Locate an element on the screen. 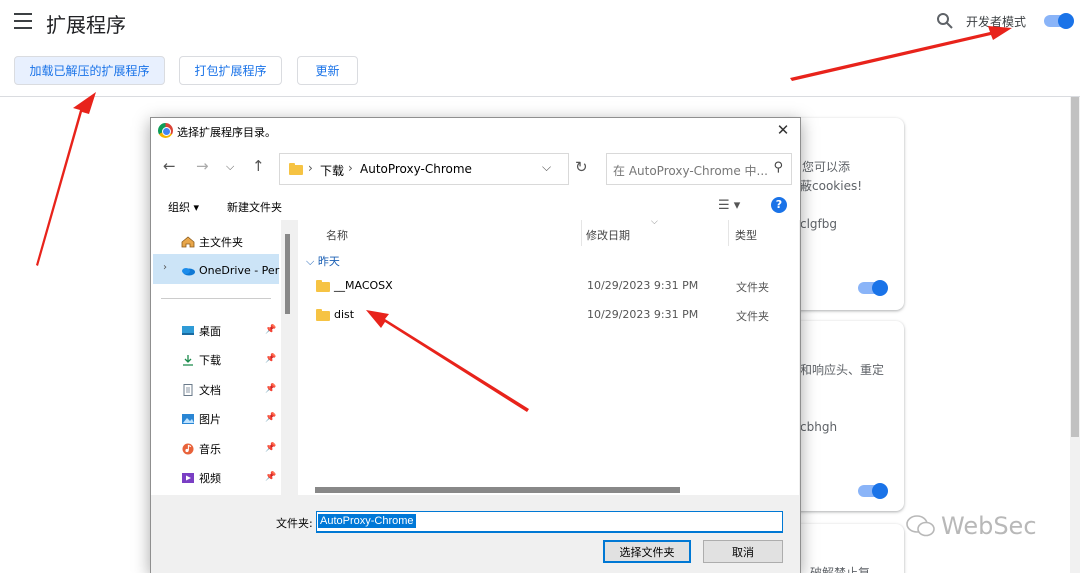 The height and width of the screenshot is (573, 1080). address-bar: › 下载 › AutoProxy-Chrome ⌵ is located at coordinates (424, 169).